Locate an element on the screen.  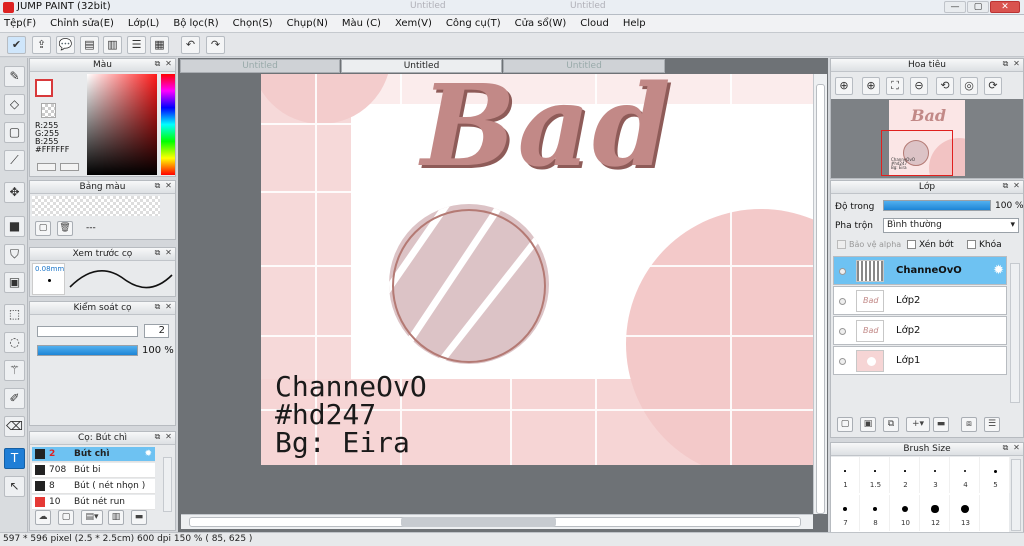
select-eraser-icon: ⌫ is located at coordinates (14, 426).